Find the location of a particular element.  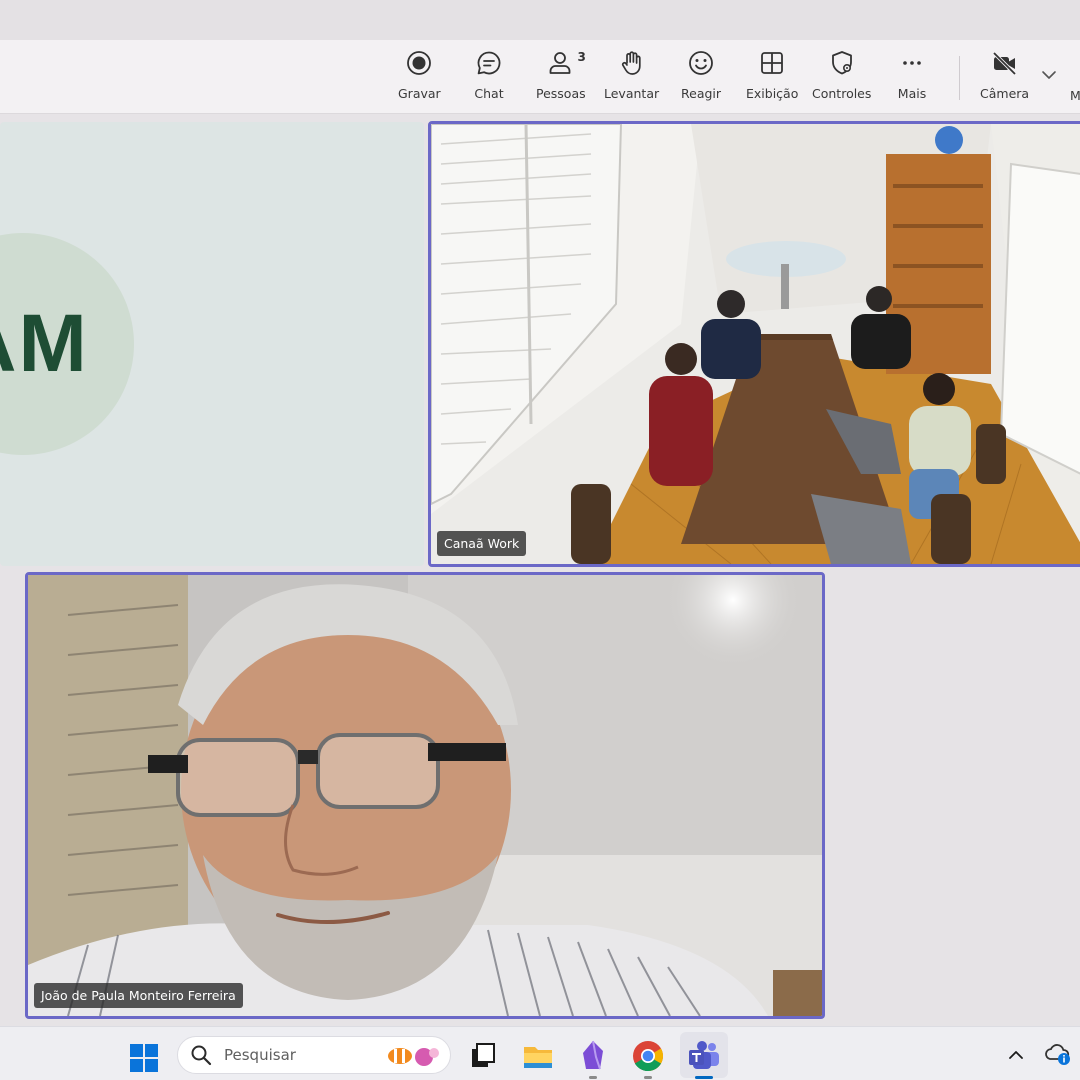

taskbar-search-box: Pesquisar is located at coordinates (314, 1055).